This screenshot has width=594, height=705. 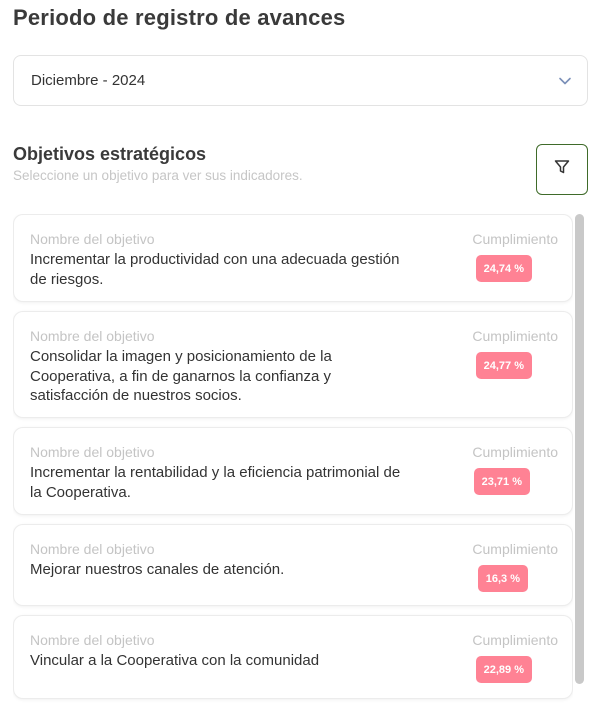 I want to click on period-select: Diciembre - 2024, so click(x=300, y=80).